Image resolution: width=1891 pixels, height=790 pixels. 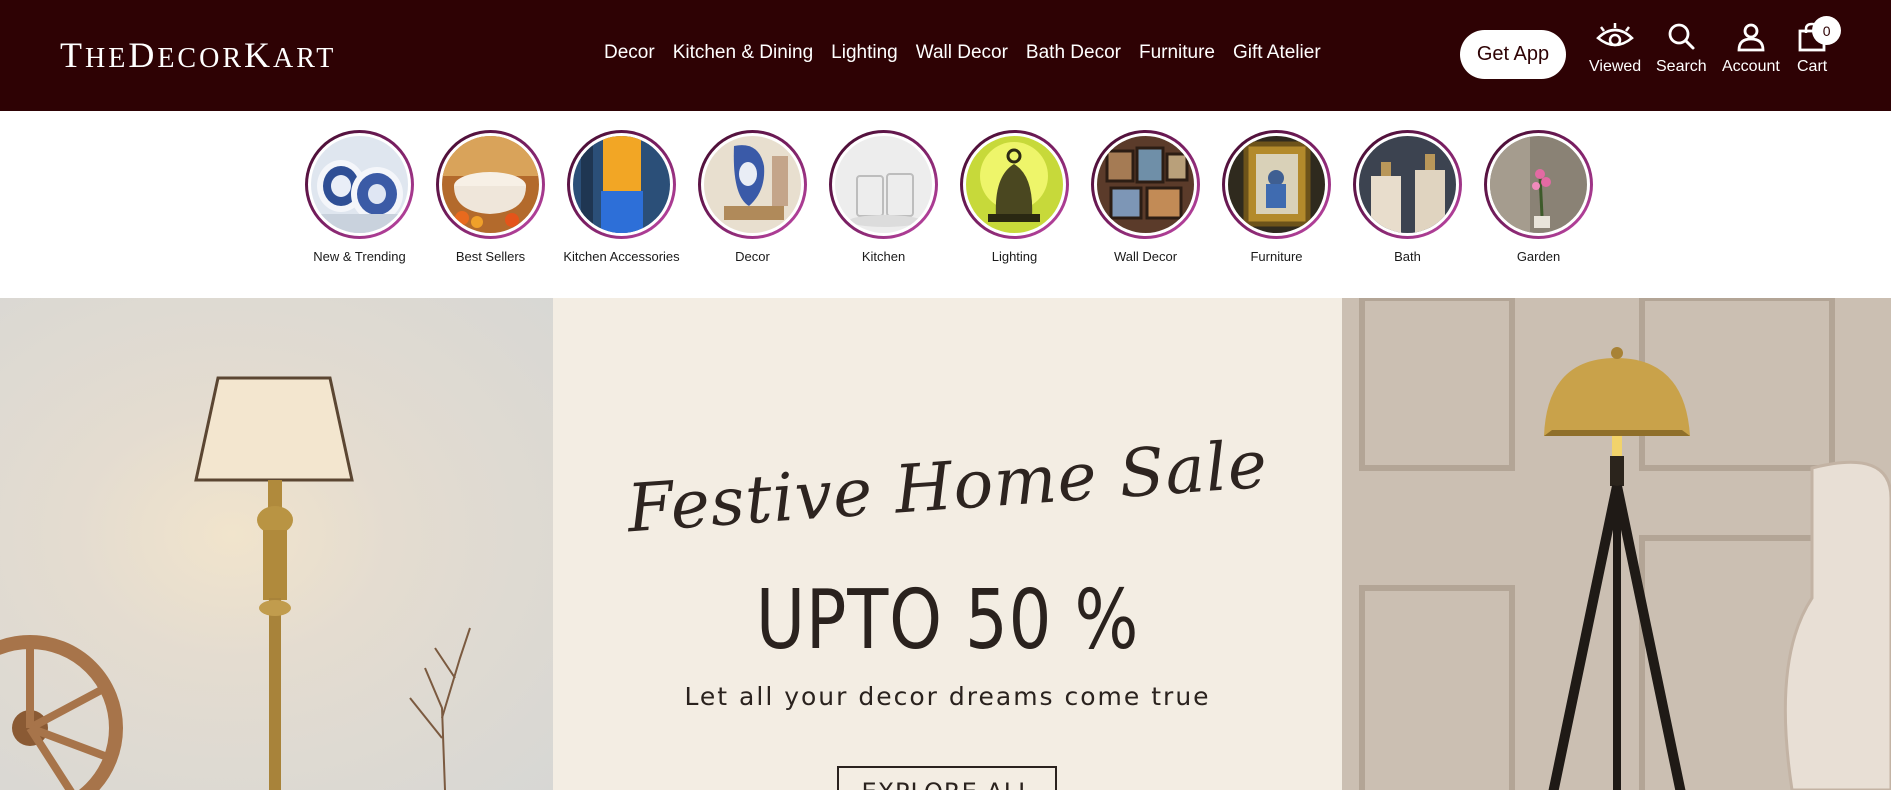 I want to click on category-bath: Bath, so click(x=1407, y=197).